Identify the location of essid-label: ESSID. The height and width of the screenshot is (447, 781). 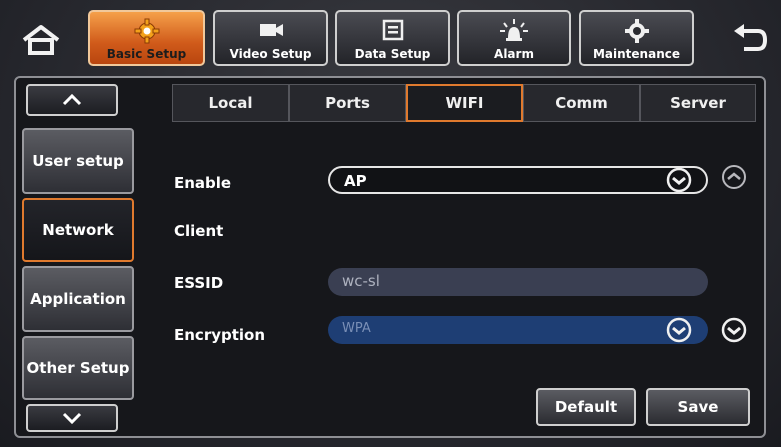
(199, 283).